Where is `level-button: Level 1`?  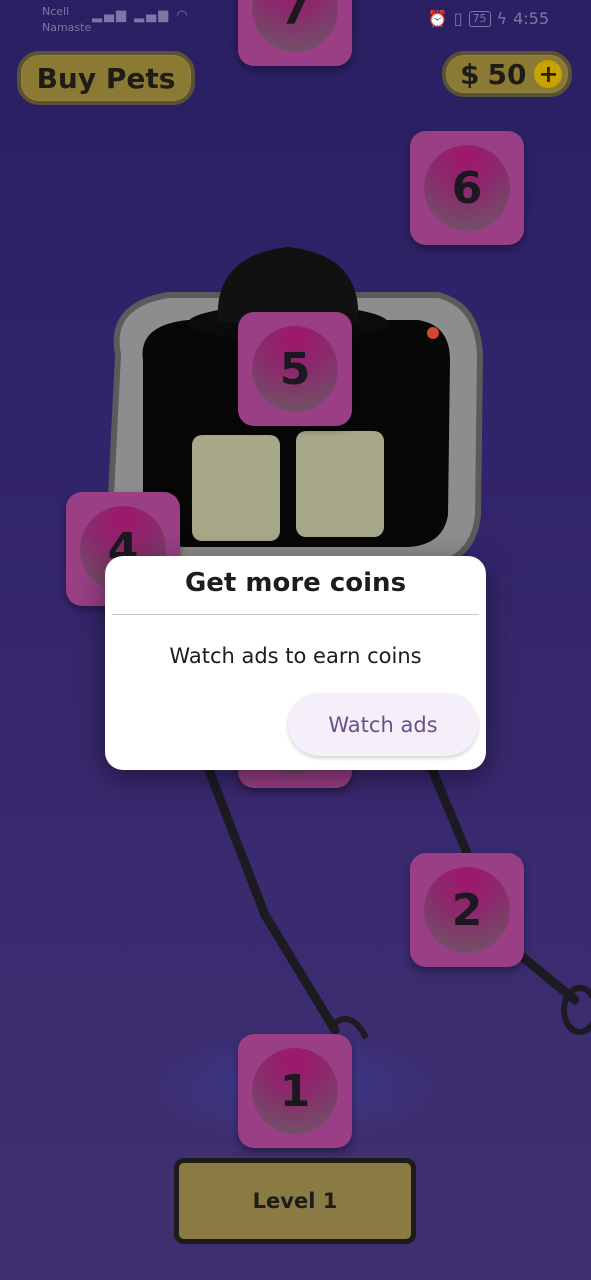 level-button: Level 1 is located at coordinates (295, 1201).